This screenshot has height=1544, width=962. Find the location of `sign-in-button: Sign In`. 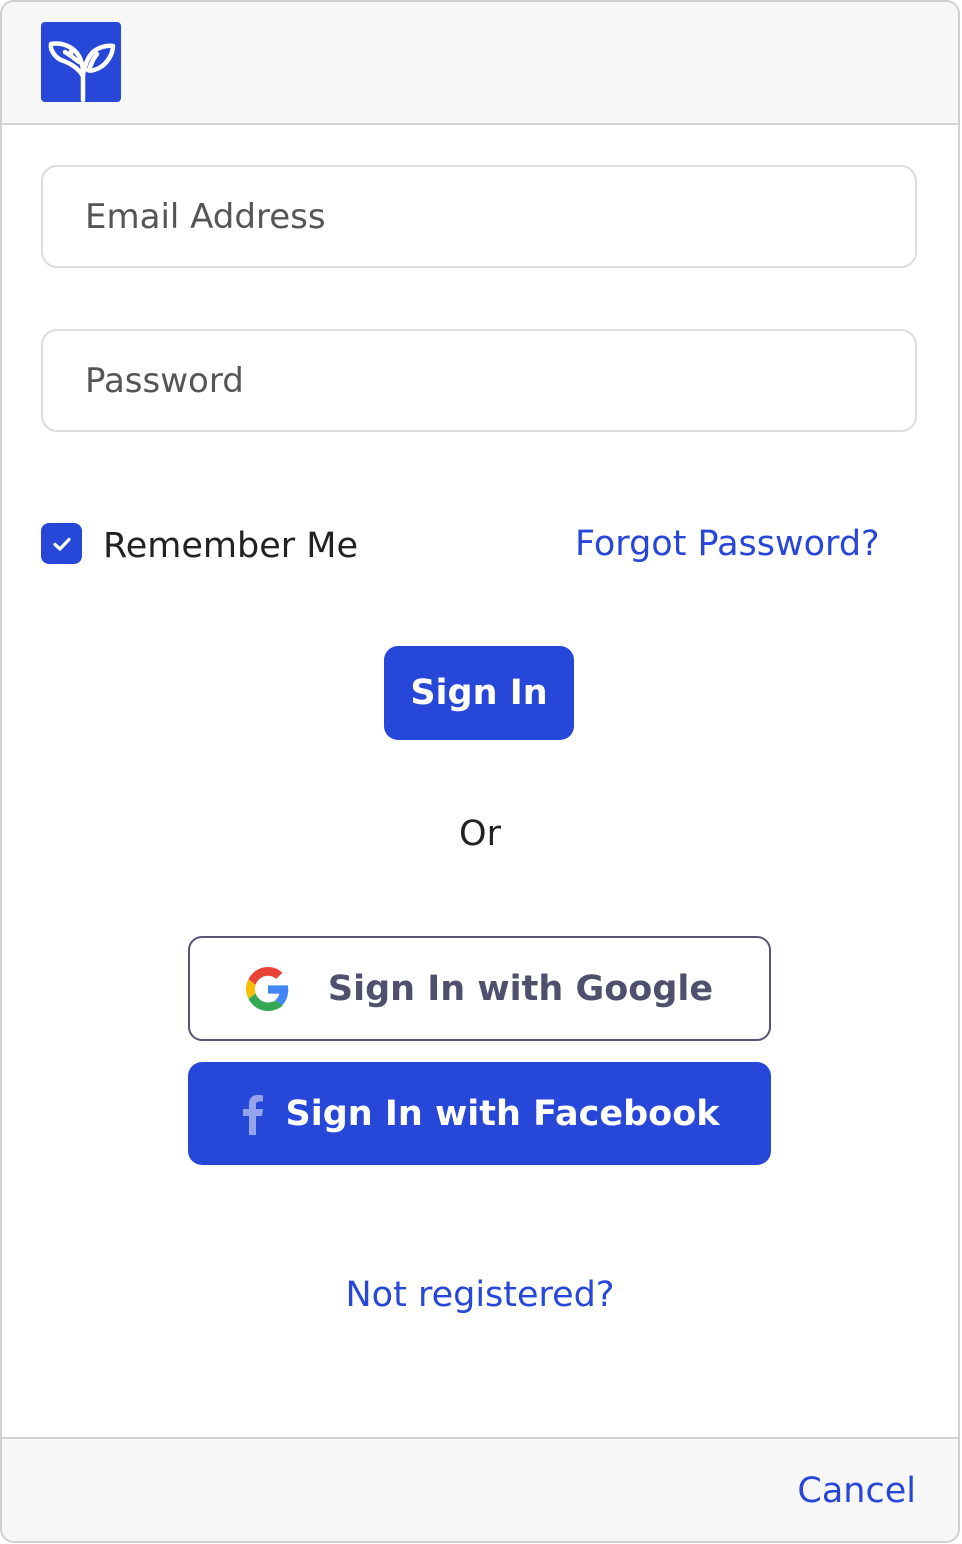

sign-in-button: Sign In is located at coordinates (479, 693).